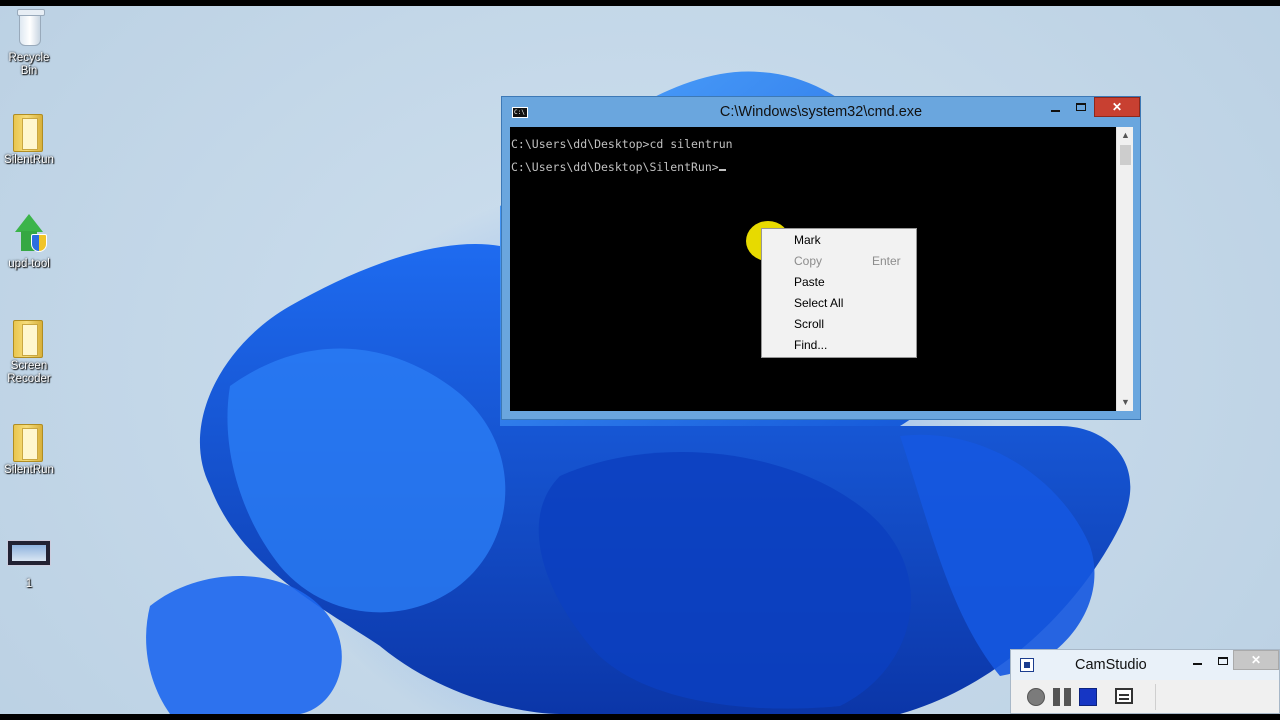 The width and height of the screenshot is (1280, 720). What do you see at coordinates (622, 144) in the screenshot?
I see `console-line: C:\Users\dd\Desktop>cd silentrun` at bounding box center [622, 144].